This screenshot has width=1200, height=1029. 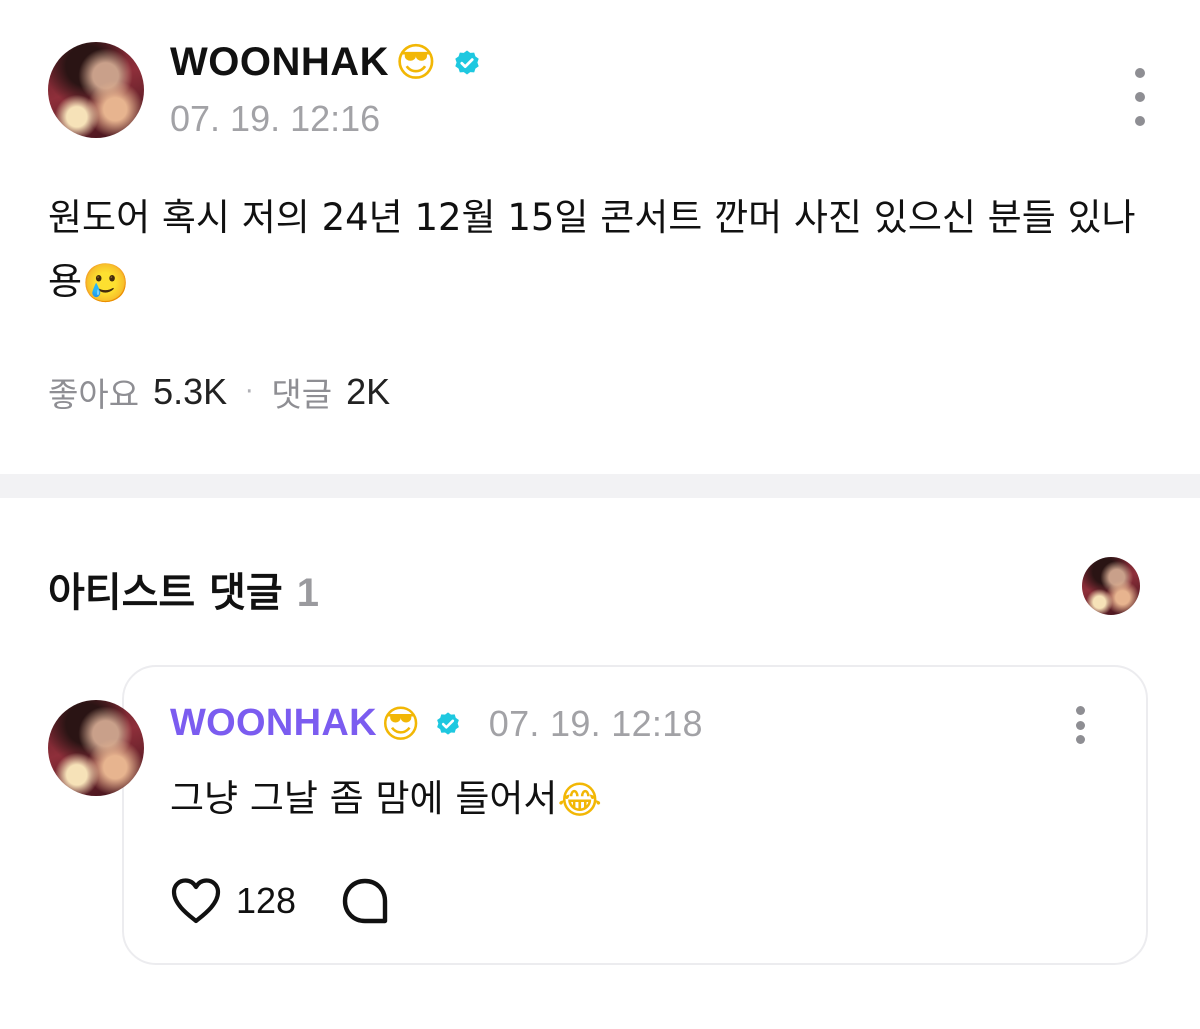 I want to click on comment-author-avatar, so click(x=96, y=748).